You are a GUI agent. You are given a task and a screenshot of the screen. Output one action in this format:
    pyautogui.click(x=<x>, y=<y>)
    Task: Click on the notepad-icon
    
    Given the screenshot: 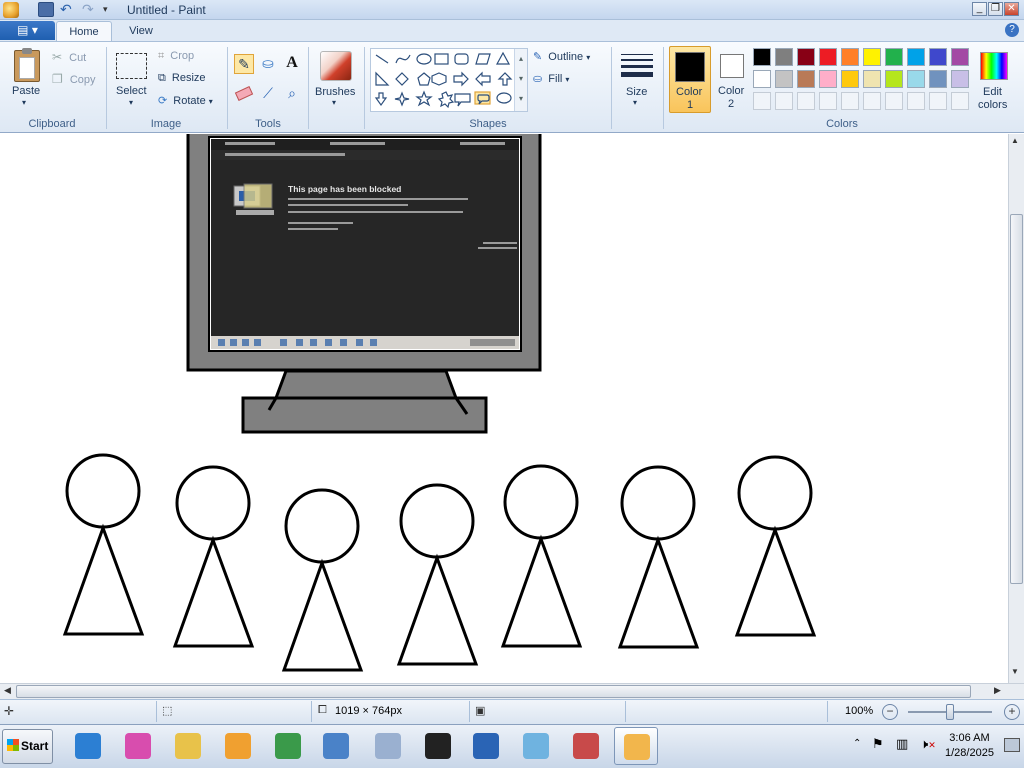 What is the action you would take?
    pyautogui.click(x=536, y=746)
    